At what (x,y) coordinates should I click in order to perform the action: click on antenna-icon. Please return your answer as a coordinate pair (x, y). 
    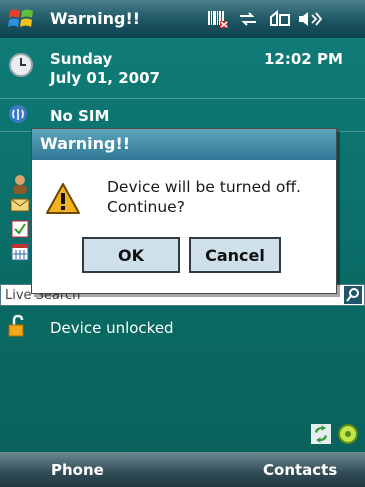
    Looking at the image, I should click on (18, 114).